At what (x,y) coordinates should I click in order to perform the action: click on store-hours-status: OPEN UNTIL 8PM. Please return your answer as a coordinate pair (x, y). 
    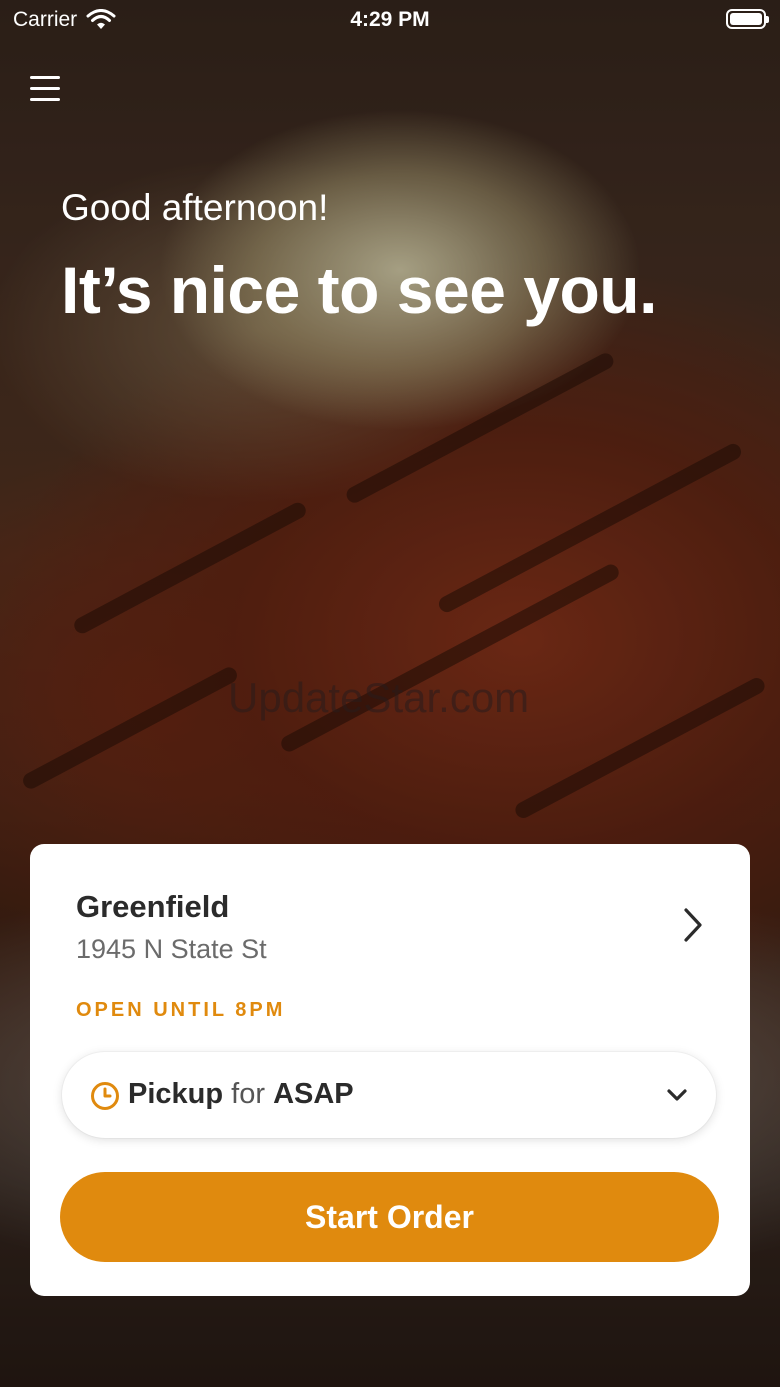
    Looking at the image, I should click on (181, 1010).